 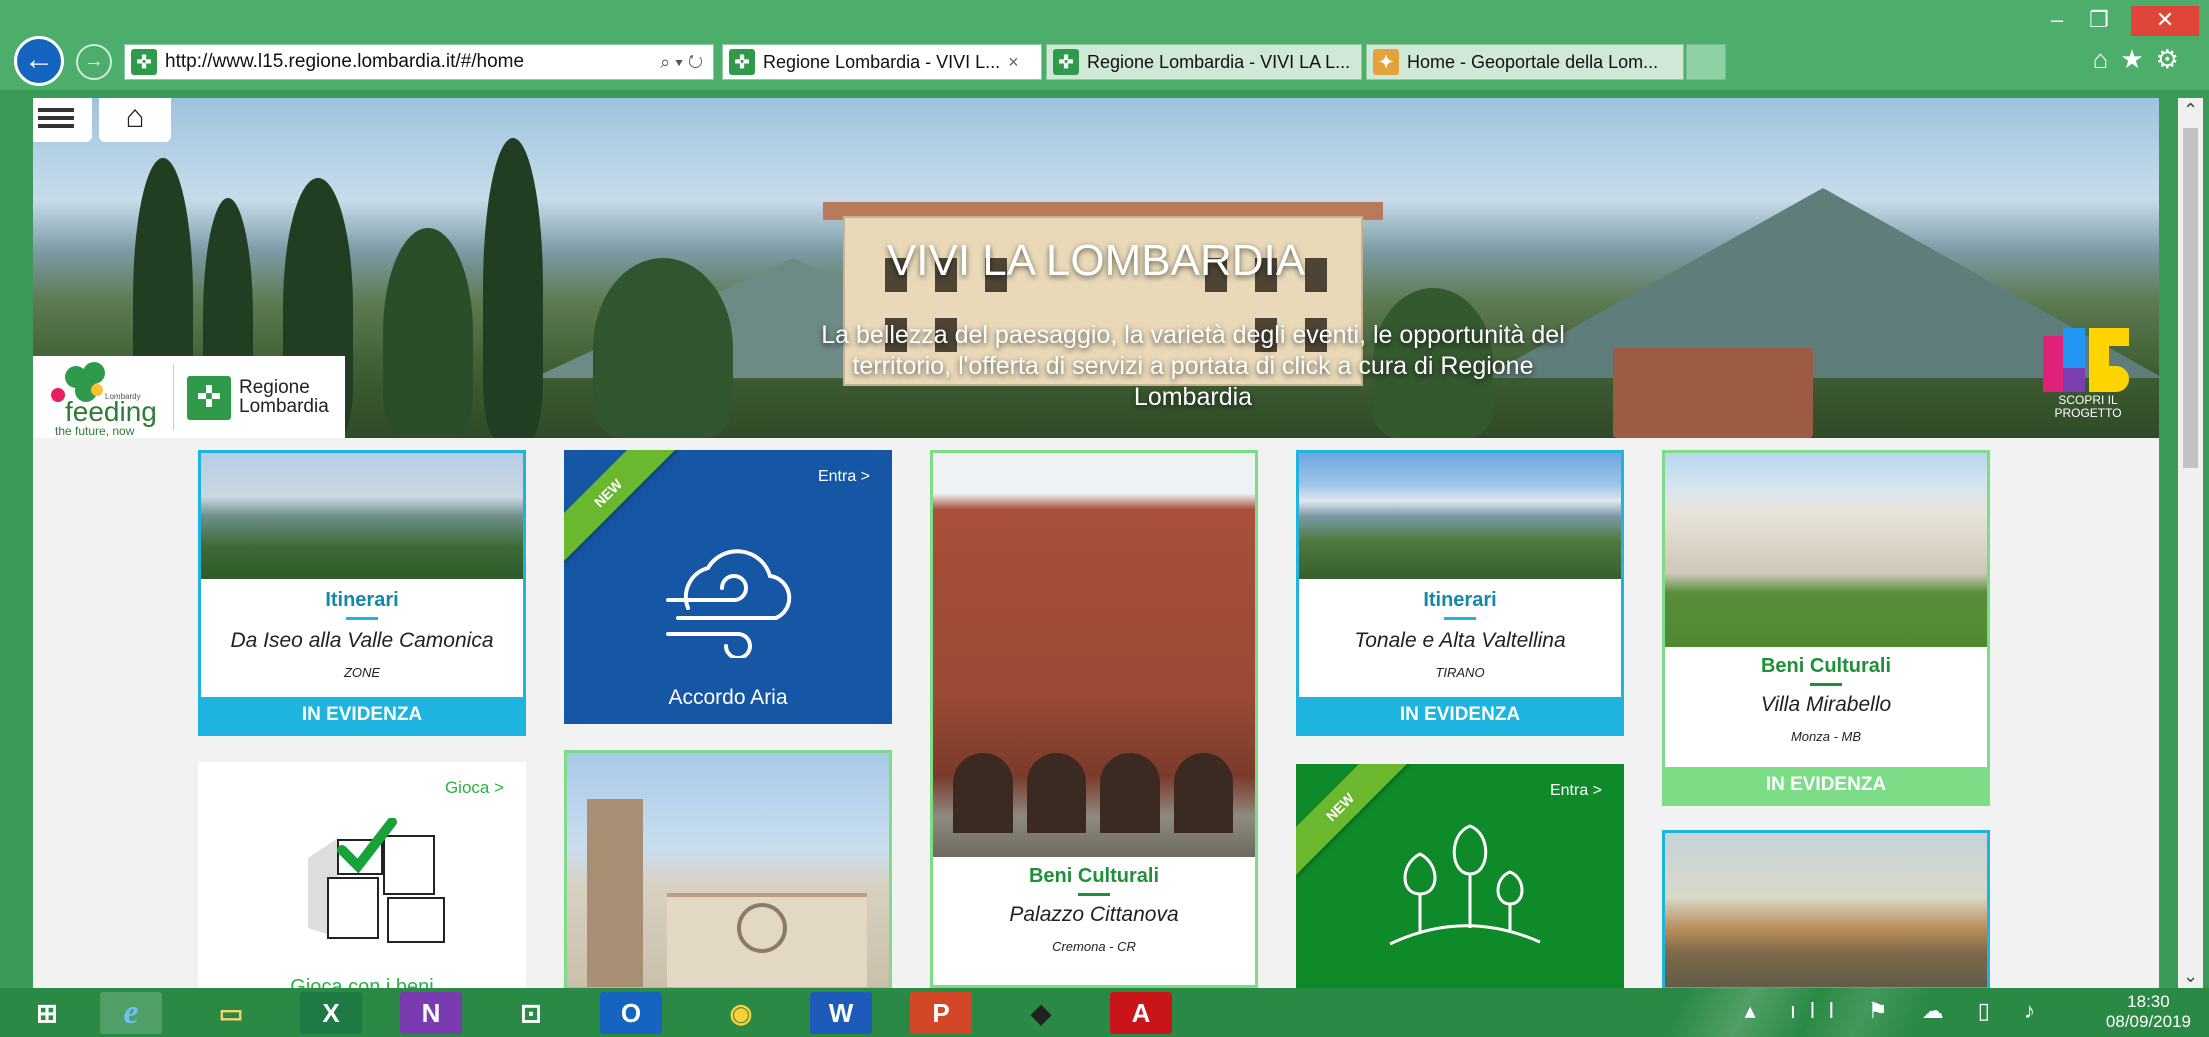 I want to click on forward-button: →, so click(x=94, y=62).